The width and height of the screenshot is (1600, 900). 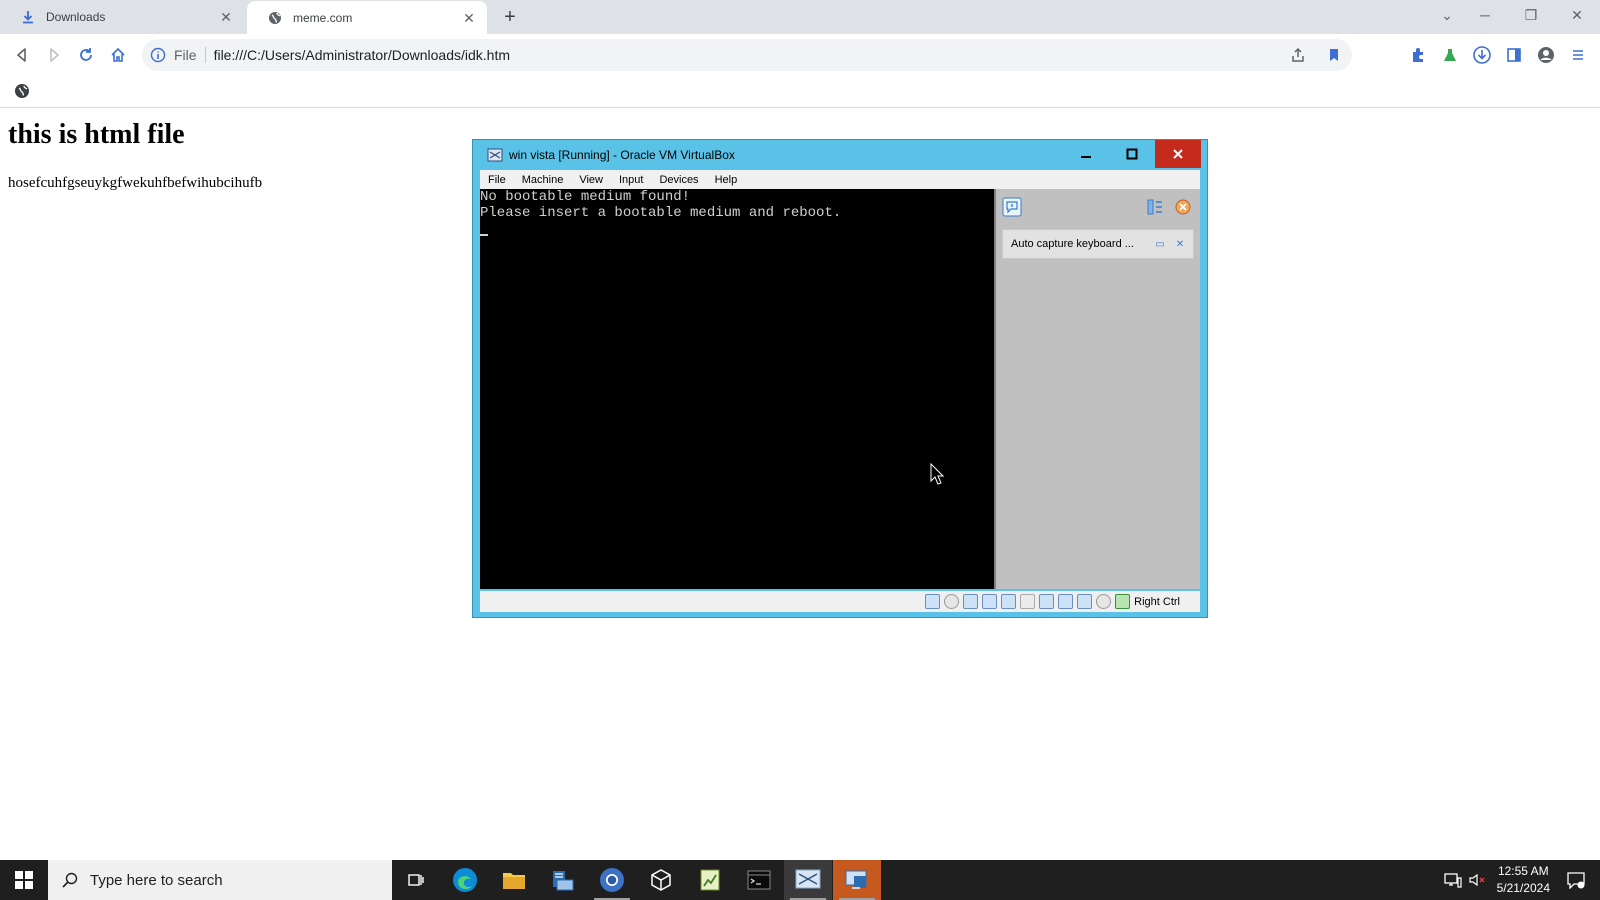 I want to click on chevron-down-icon: ⌄, so click(x=1447, y=15).